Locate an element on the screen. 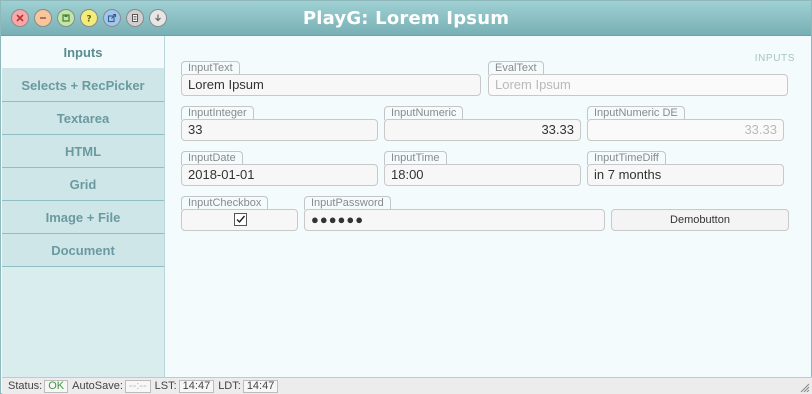  sidebar-item-grid: Grid is located at coordinates (83, 184).